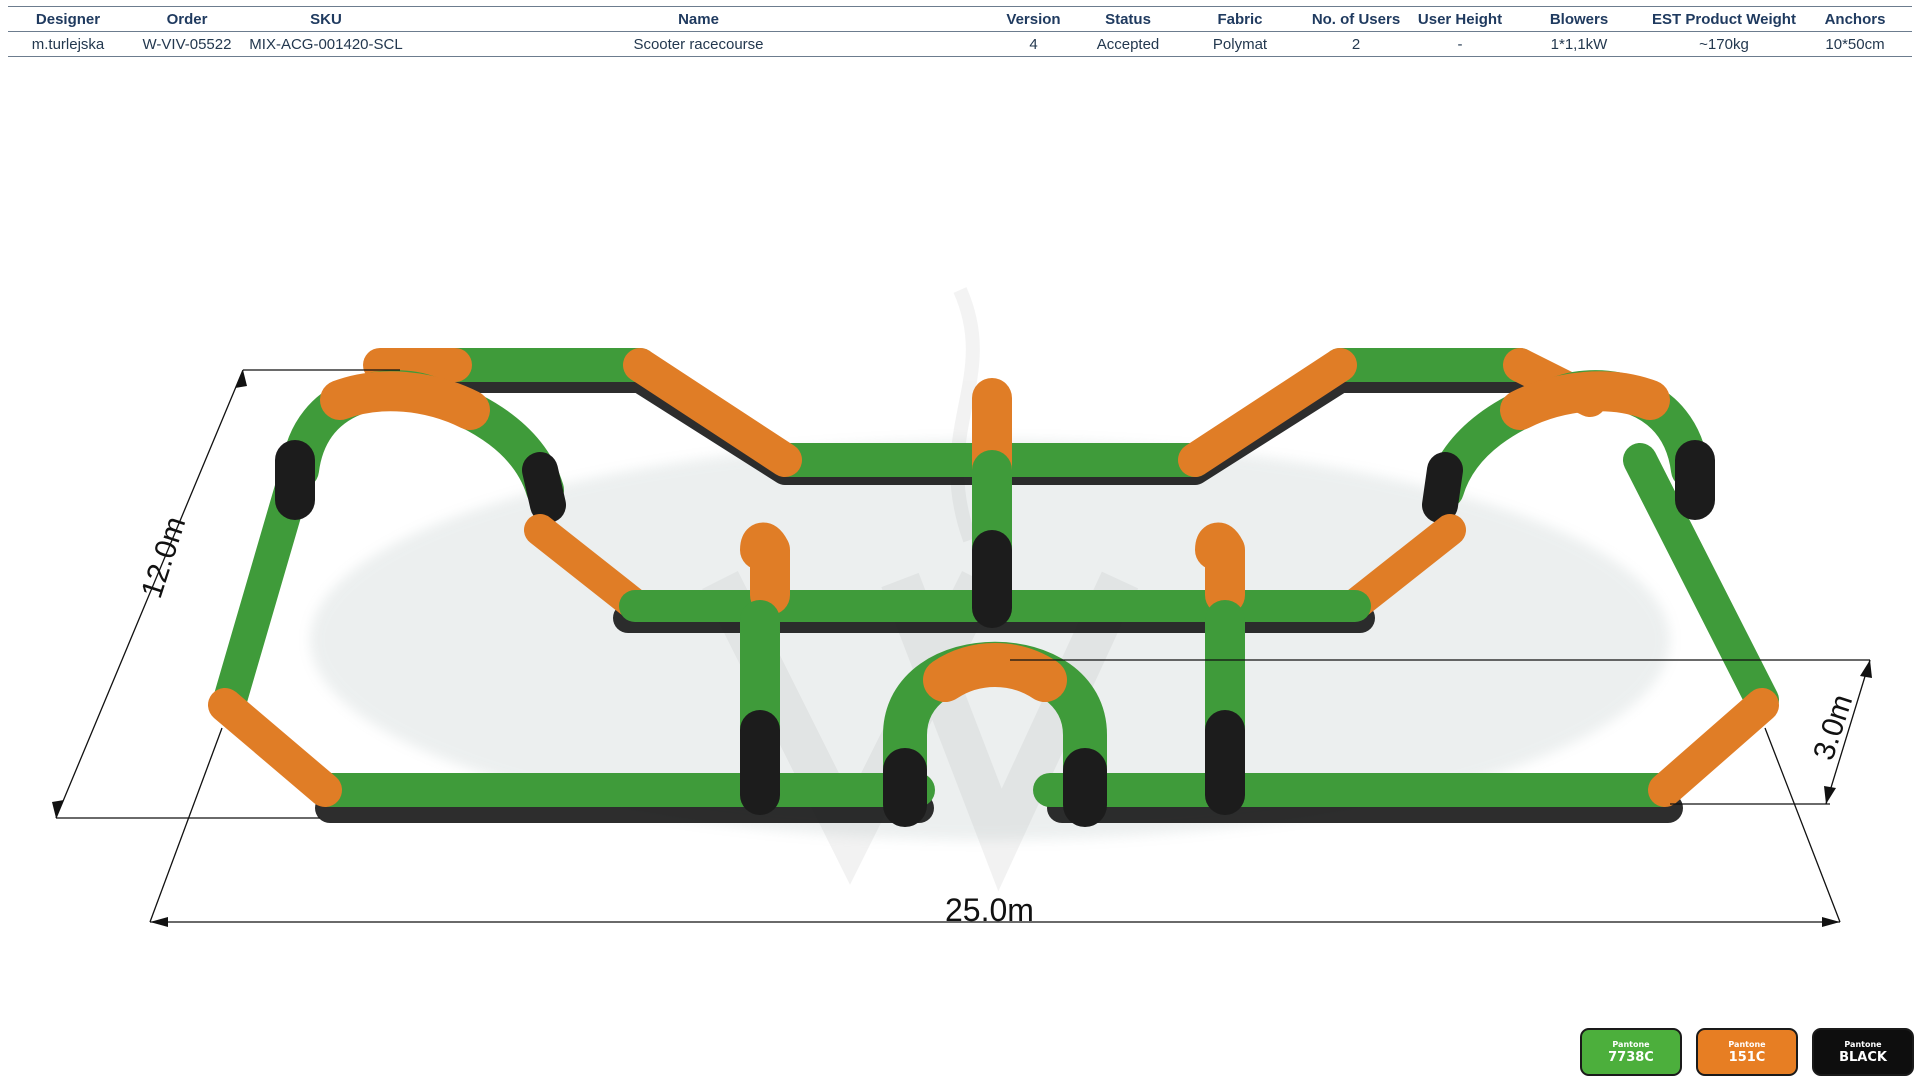 The image size is (1920, 1082). What do you see at coordinates (989, 910) in the screenshot?
I see `width-label: 25.0m` at bounding box center [989, 910].